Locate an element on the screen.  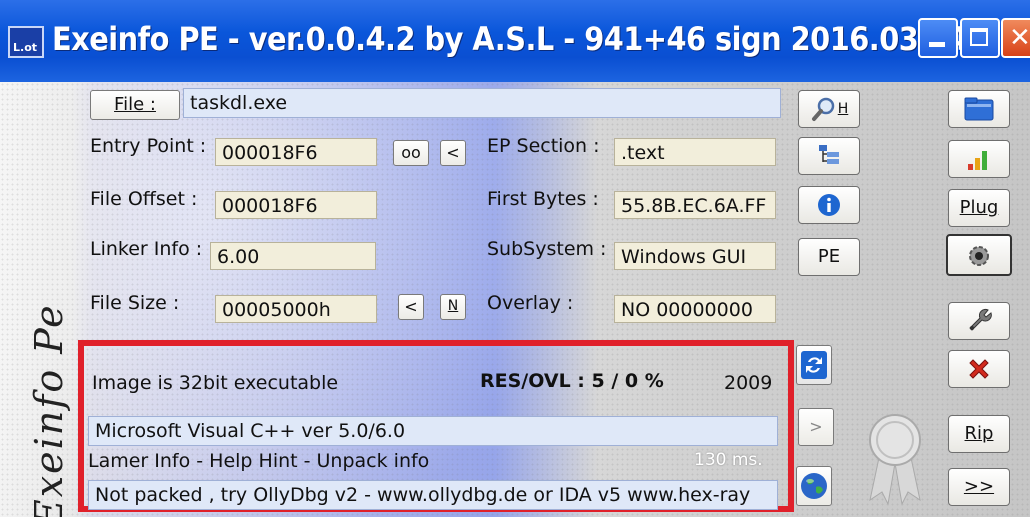
folder-icon is located at coordinates (979, 109).